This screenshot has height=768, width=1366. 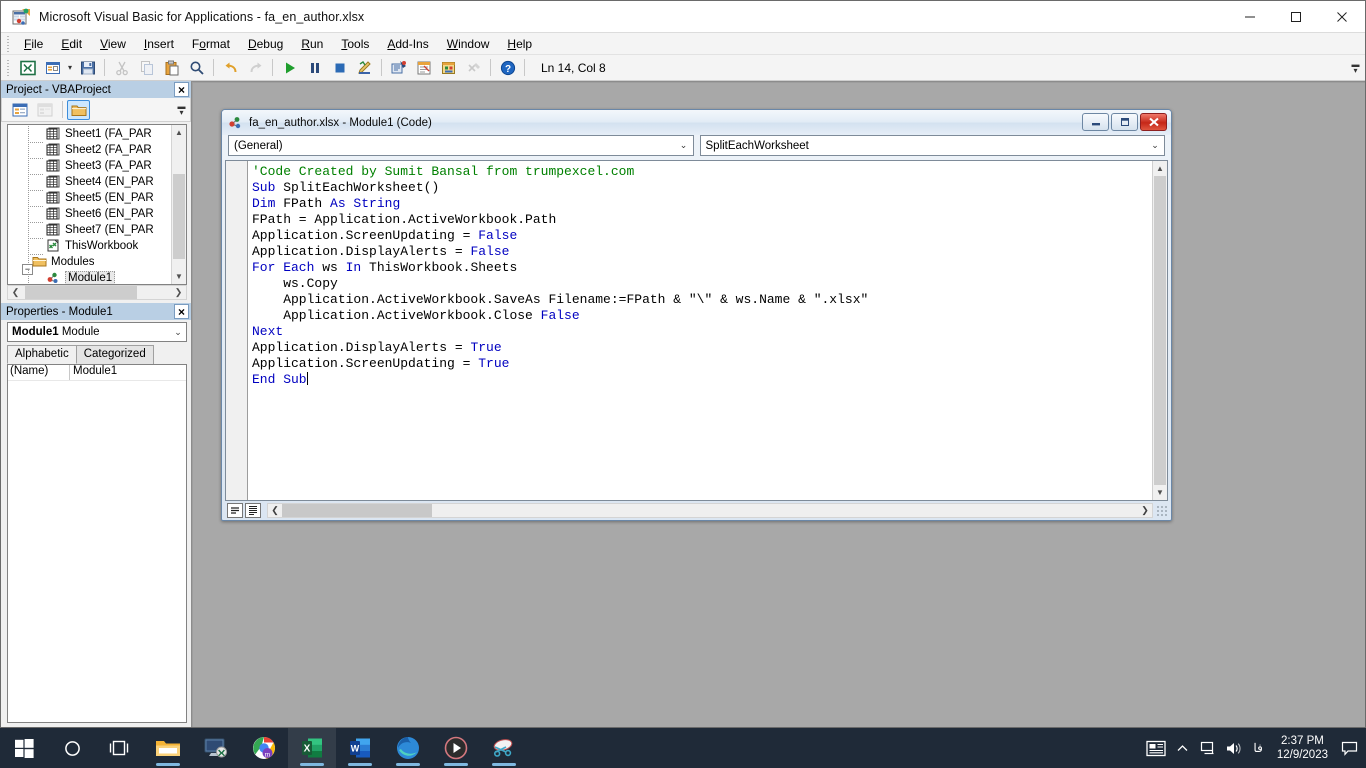 I want to click on redo-icon, so click(x=255, y=68).